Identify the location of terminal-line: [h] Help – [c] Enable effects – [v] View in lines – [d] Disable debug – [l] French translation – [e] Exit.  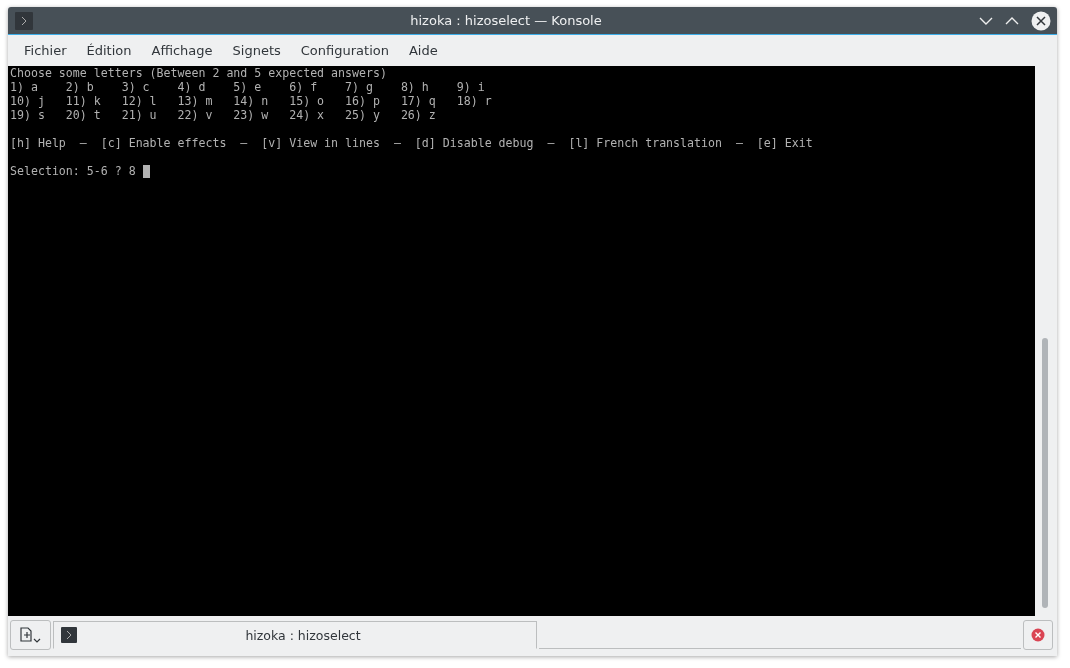
(411, 143).